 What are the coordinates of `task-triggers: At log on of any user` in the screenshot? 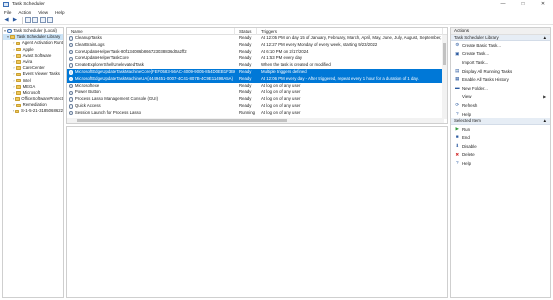 It's located at (281, 112).